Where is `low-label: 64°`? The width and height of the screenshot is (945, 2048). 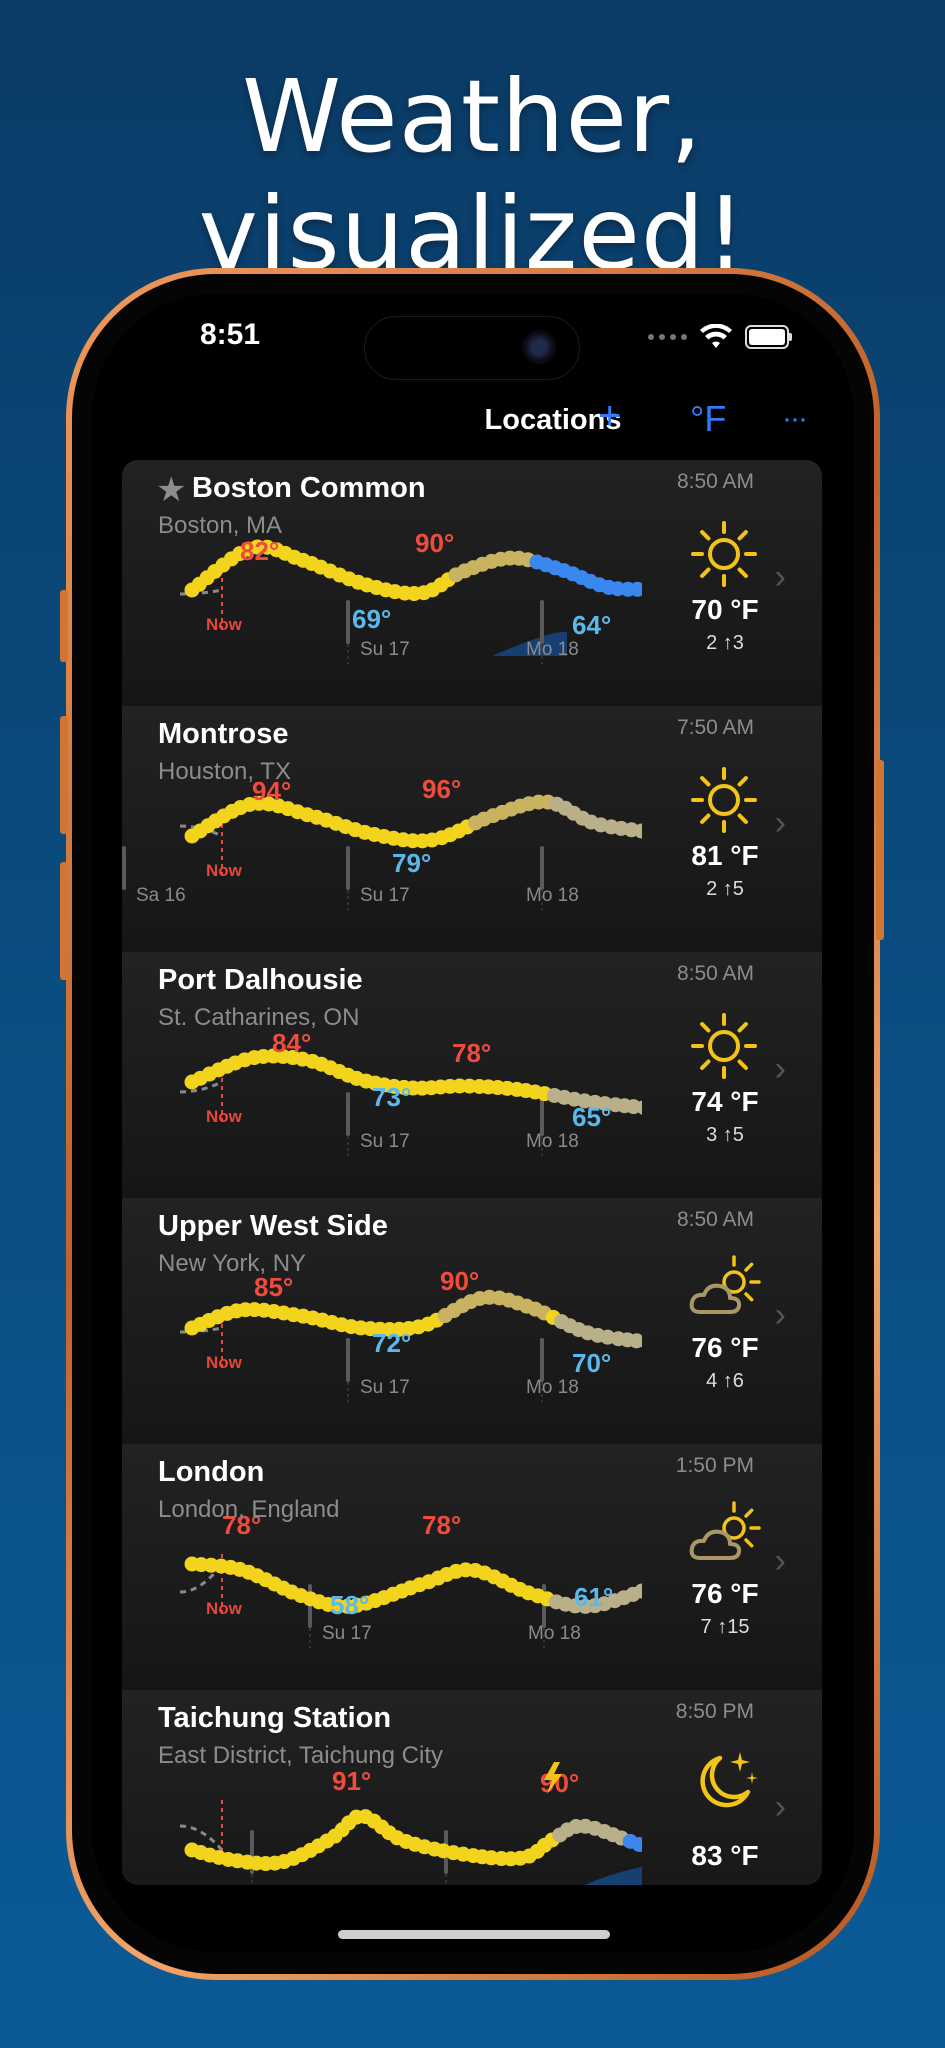
low-label: 64° is located at coordinates (591, 625).